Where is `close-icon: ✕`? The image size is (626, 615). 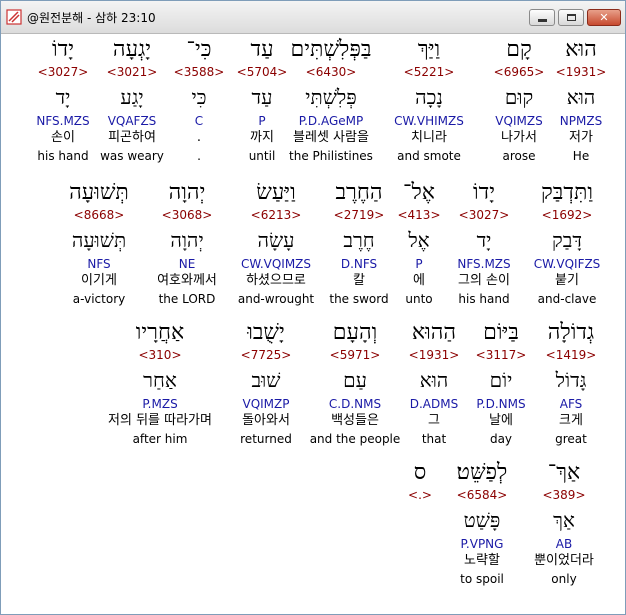
close-icon: ✕ is located at coordinates (604, 17).